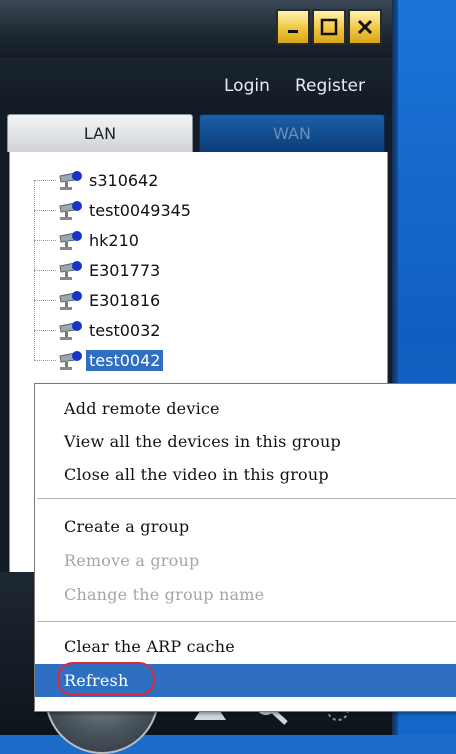 The height and width of the screenshot is (754, 456). I want to click on device-item: E301773, so click(98, 270).